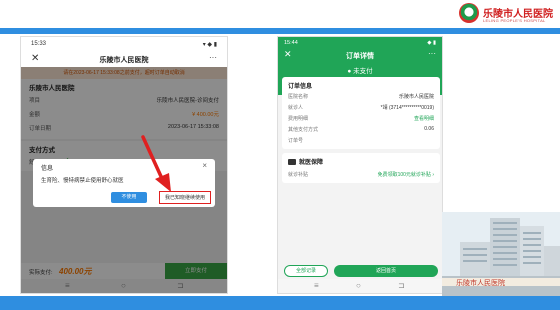  Describe the element at coordinates (386, 271) in the screenshot. I see `back-home-button: 返回首页` at that location.